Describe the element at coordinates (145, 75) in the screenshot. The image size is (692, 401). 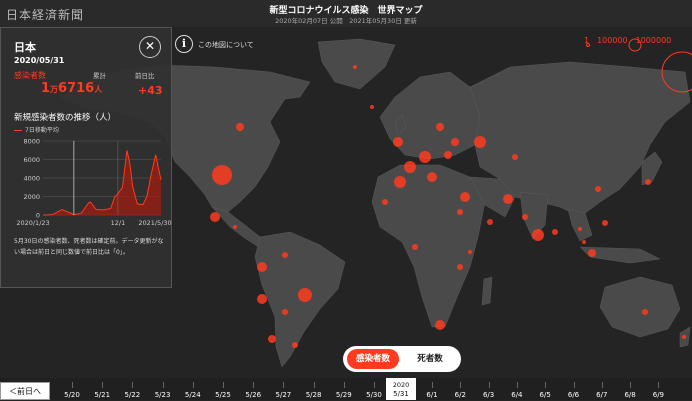
I see `diff-label: 前日比` at that location.